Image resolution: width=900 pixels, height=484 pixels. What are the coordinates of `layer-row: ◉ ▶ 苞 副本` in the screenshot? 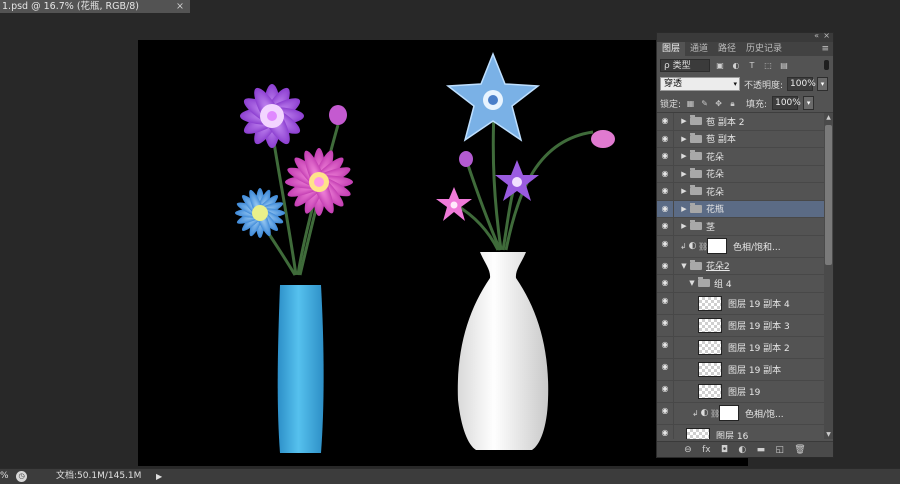 It's located at (741, 139).